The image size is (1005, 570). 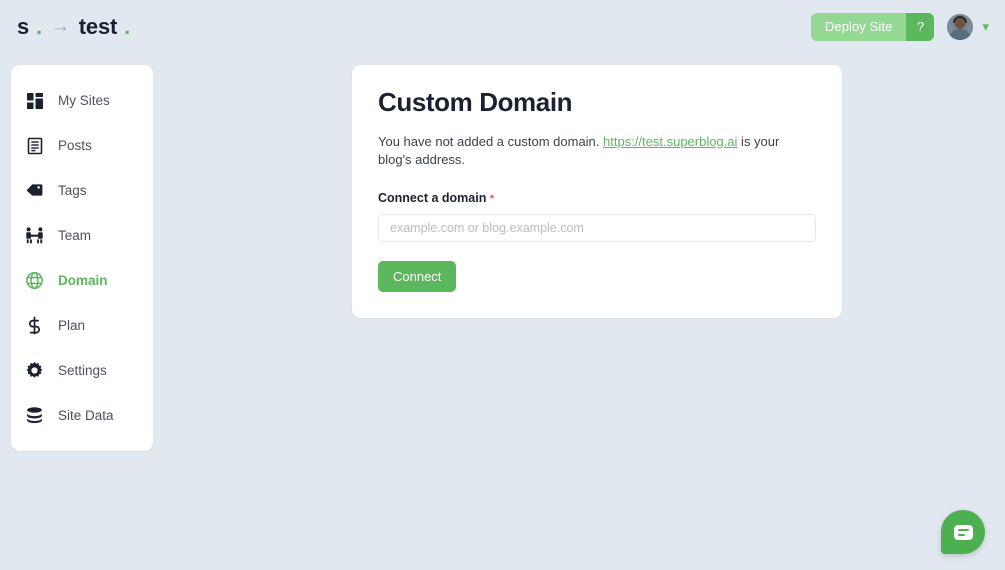 What do you see at coordinates (417, 277) in the screenshot?
I see `connect-button: Connect` at bounding box center [417, 277].